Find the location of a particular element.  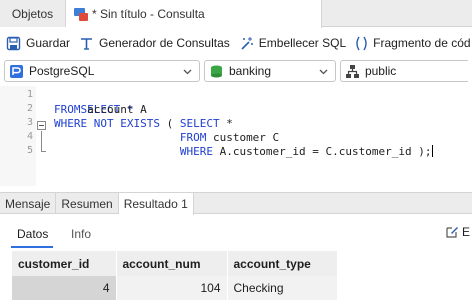

tab-message-label: Mensaje is located at coordinates (28, 203).